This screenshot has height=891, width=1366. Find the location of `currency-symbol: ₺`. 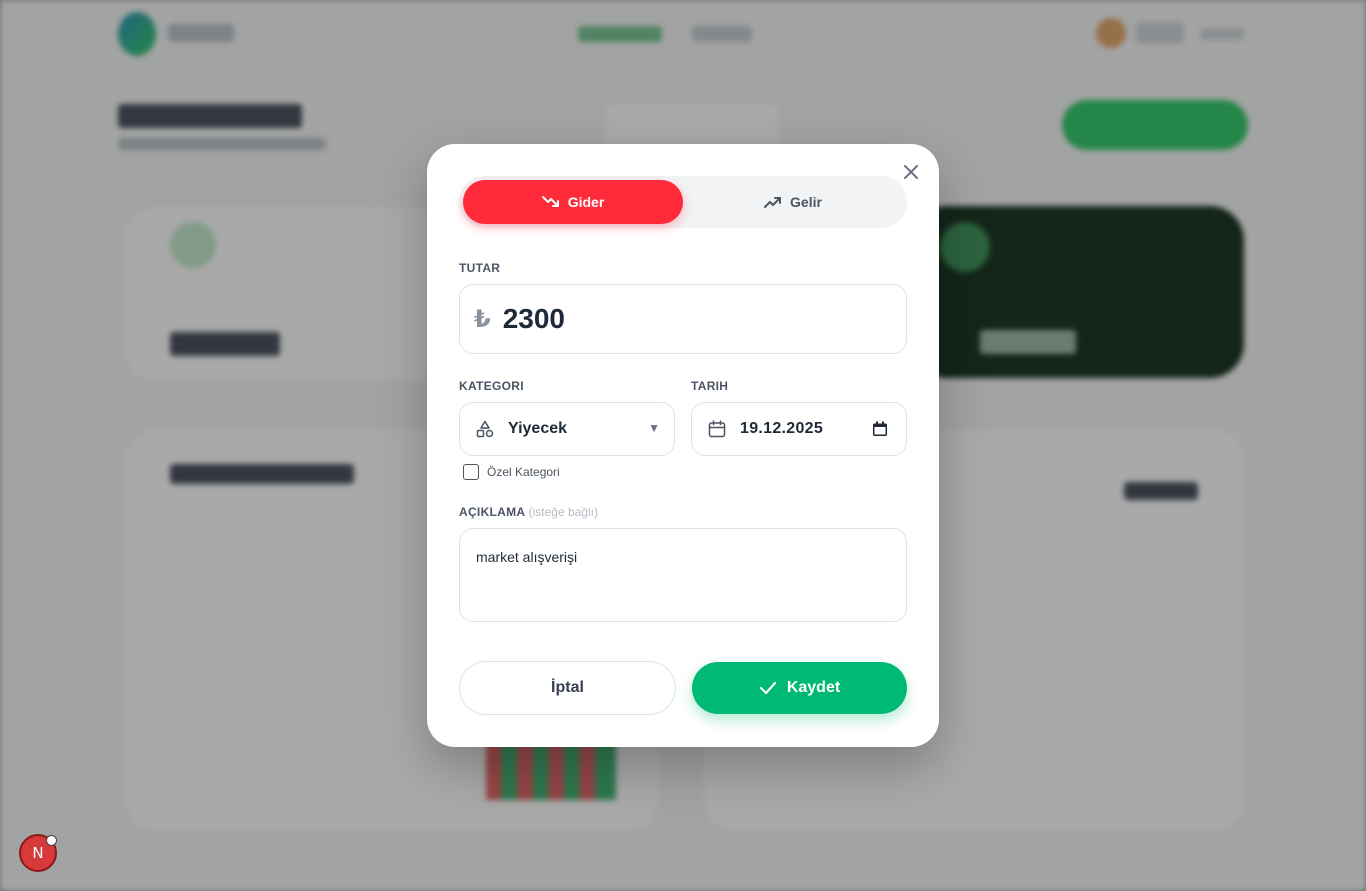

currency-symbol: ₺ is located at coordinates (482, 319).